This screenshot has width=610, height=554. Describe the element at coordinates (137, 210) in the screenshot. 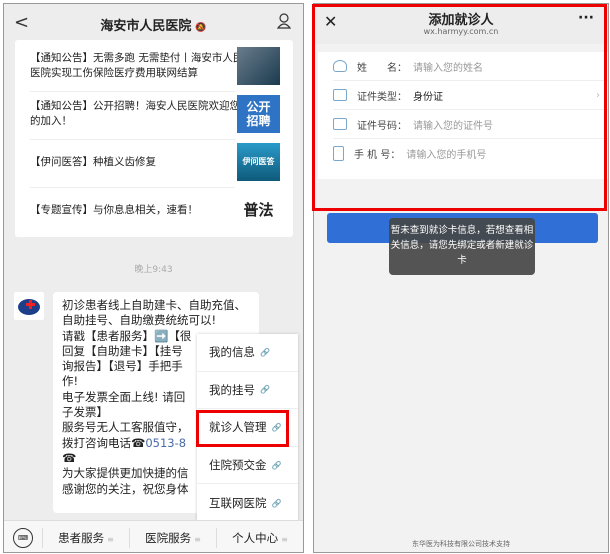

I see `article-item: 【专题宣传】与你息息相关，速看！` at that location.